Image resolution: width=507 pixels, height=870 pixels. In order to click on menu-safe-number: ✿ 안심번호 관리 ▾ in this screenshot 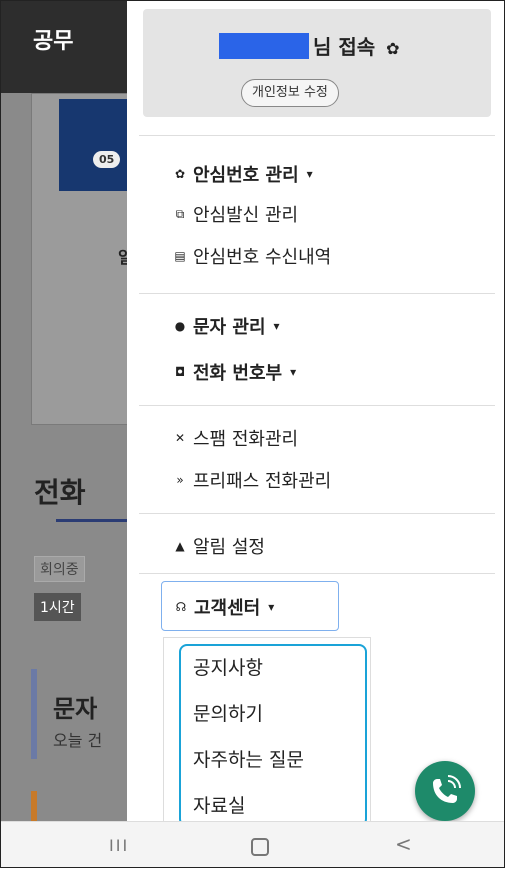, I will do `click(243, 174)`.